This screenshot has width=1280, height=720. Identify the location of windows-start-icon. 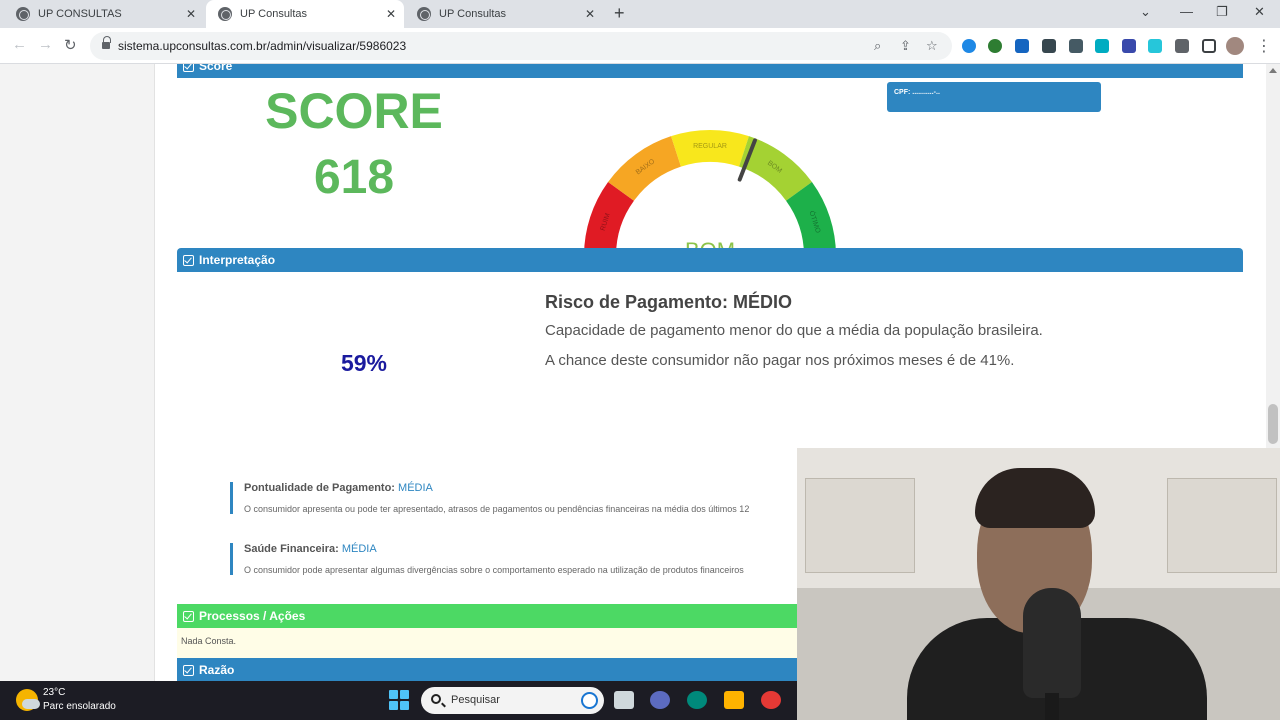
(399, 700).